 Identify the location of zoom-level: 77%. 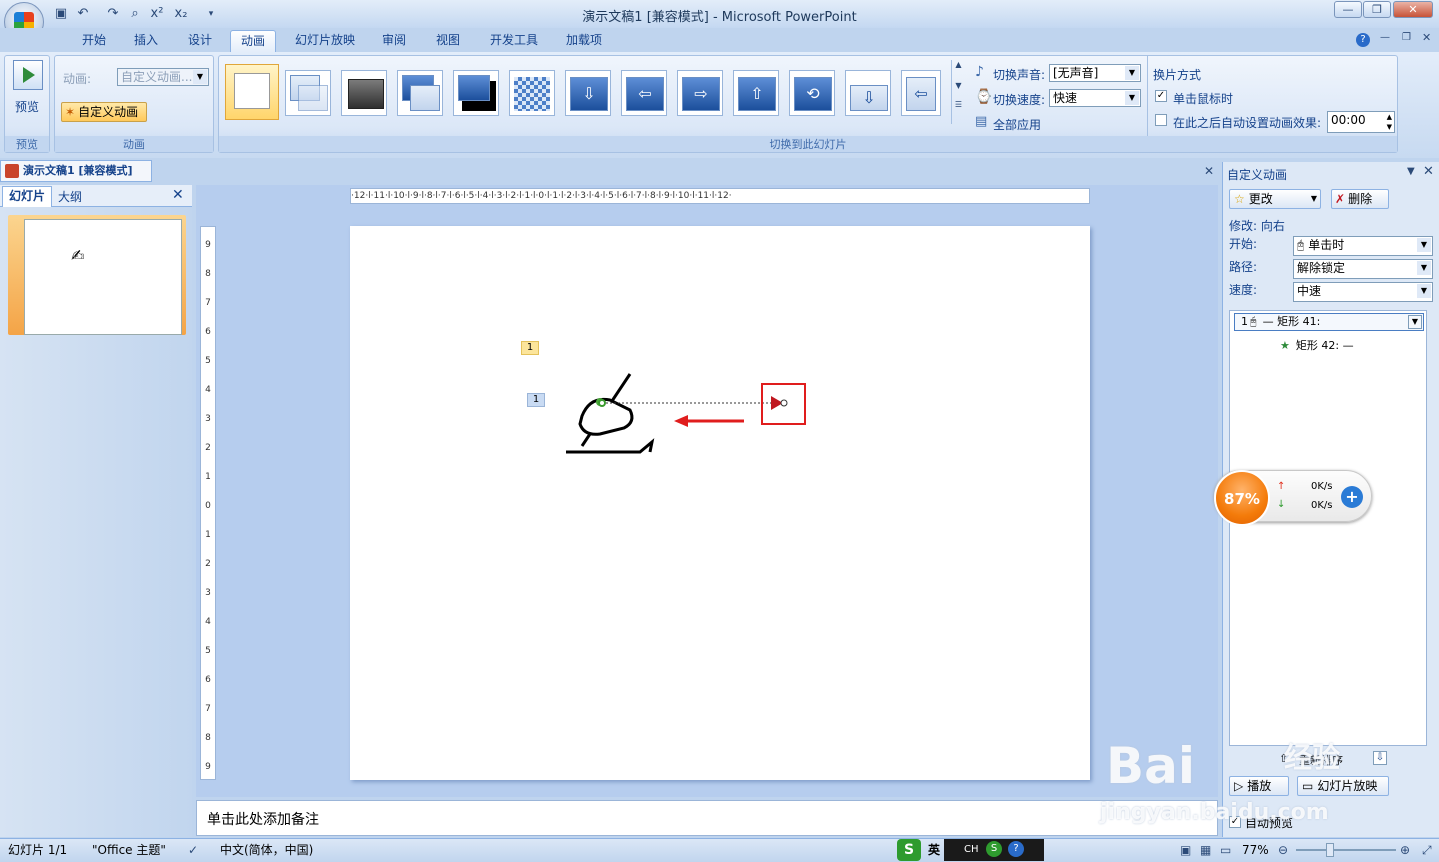
(1255, 850).